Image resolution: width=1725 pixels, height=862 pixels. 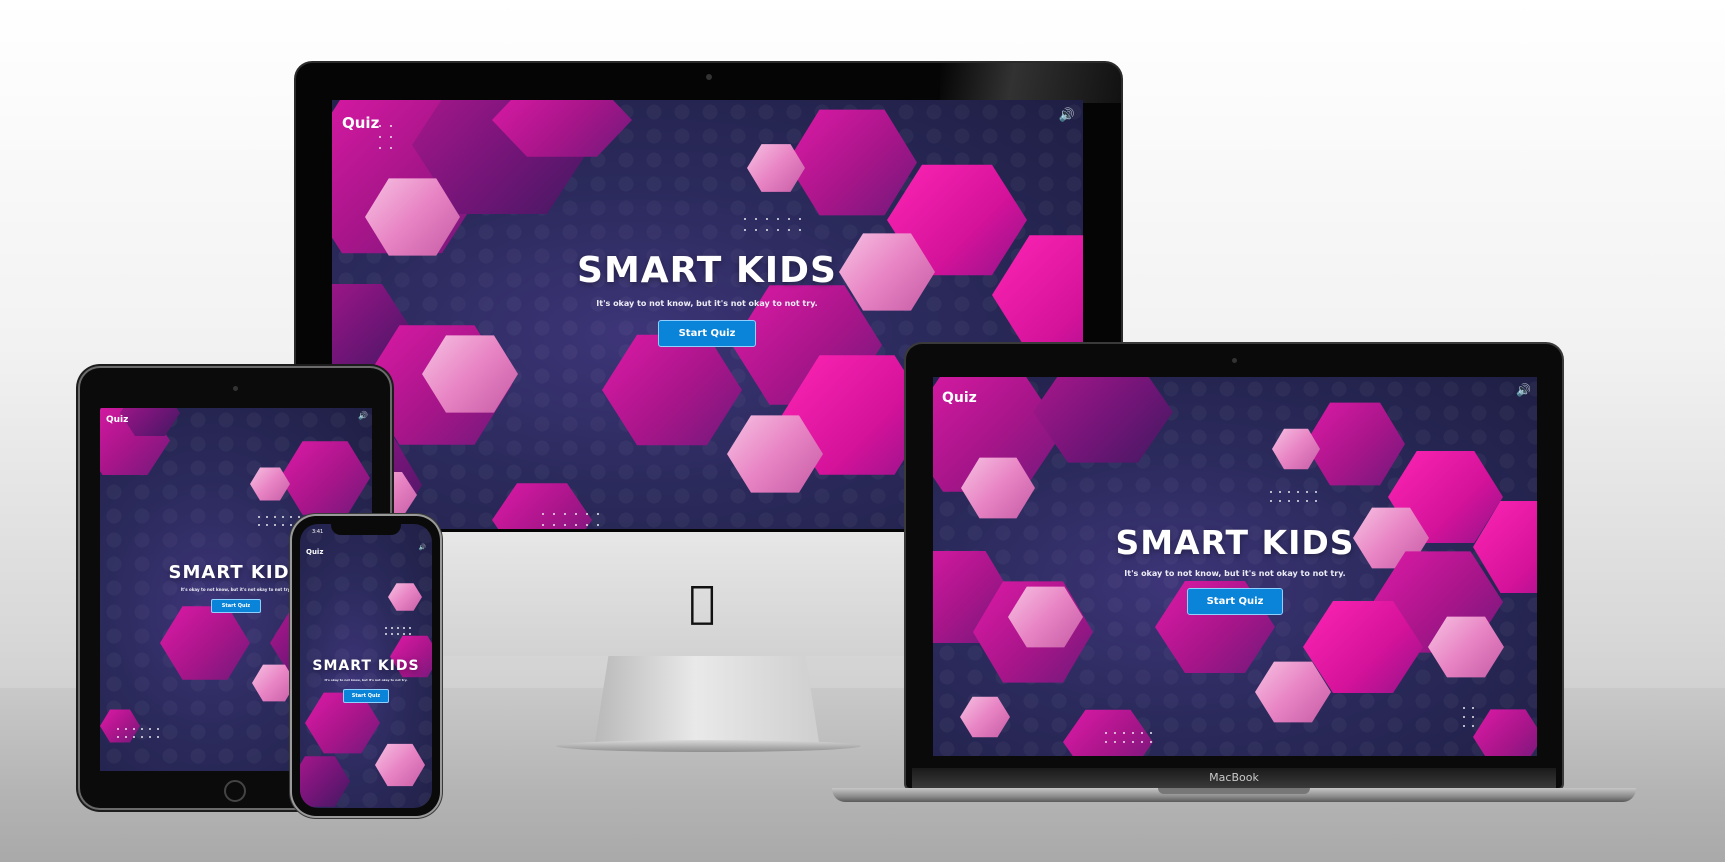 What do you see at coordinates (235, 388) in the screenshot?
I see `ipad-camera` at bounding box center [235, 388].